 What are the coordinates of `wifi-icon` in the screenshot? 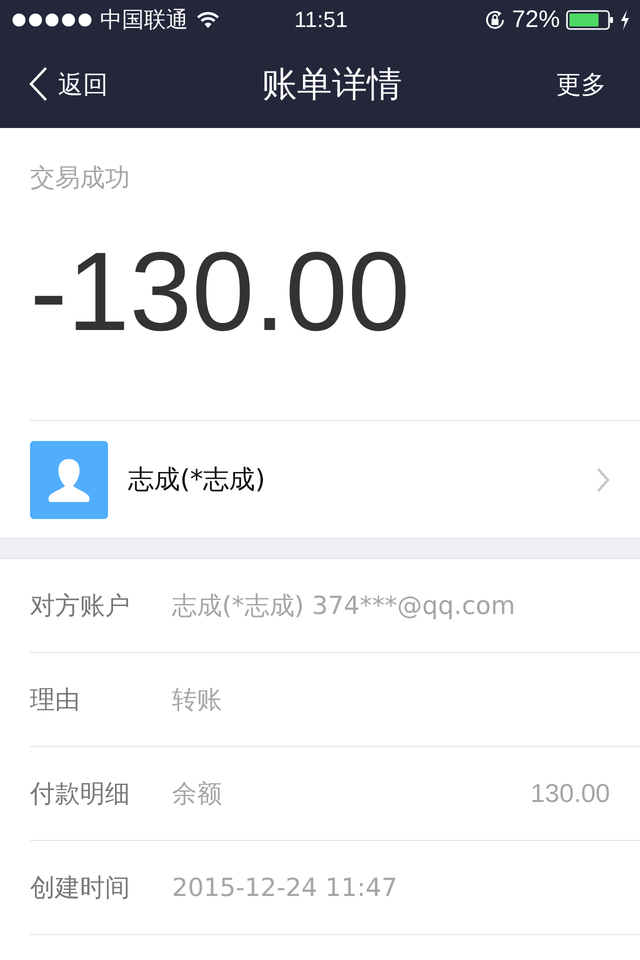 It's located at (208, 20).